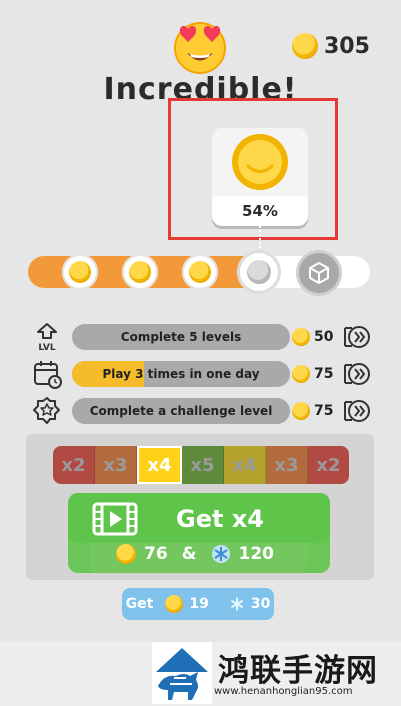 Image resolution: width=401 pixels, height=706 pixels. Describe the element at coordinates (159, 465) in the screenshot. I see `multiplier-cell-active: x4` at that location.